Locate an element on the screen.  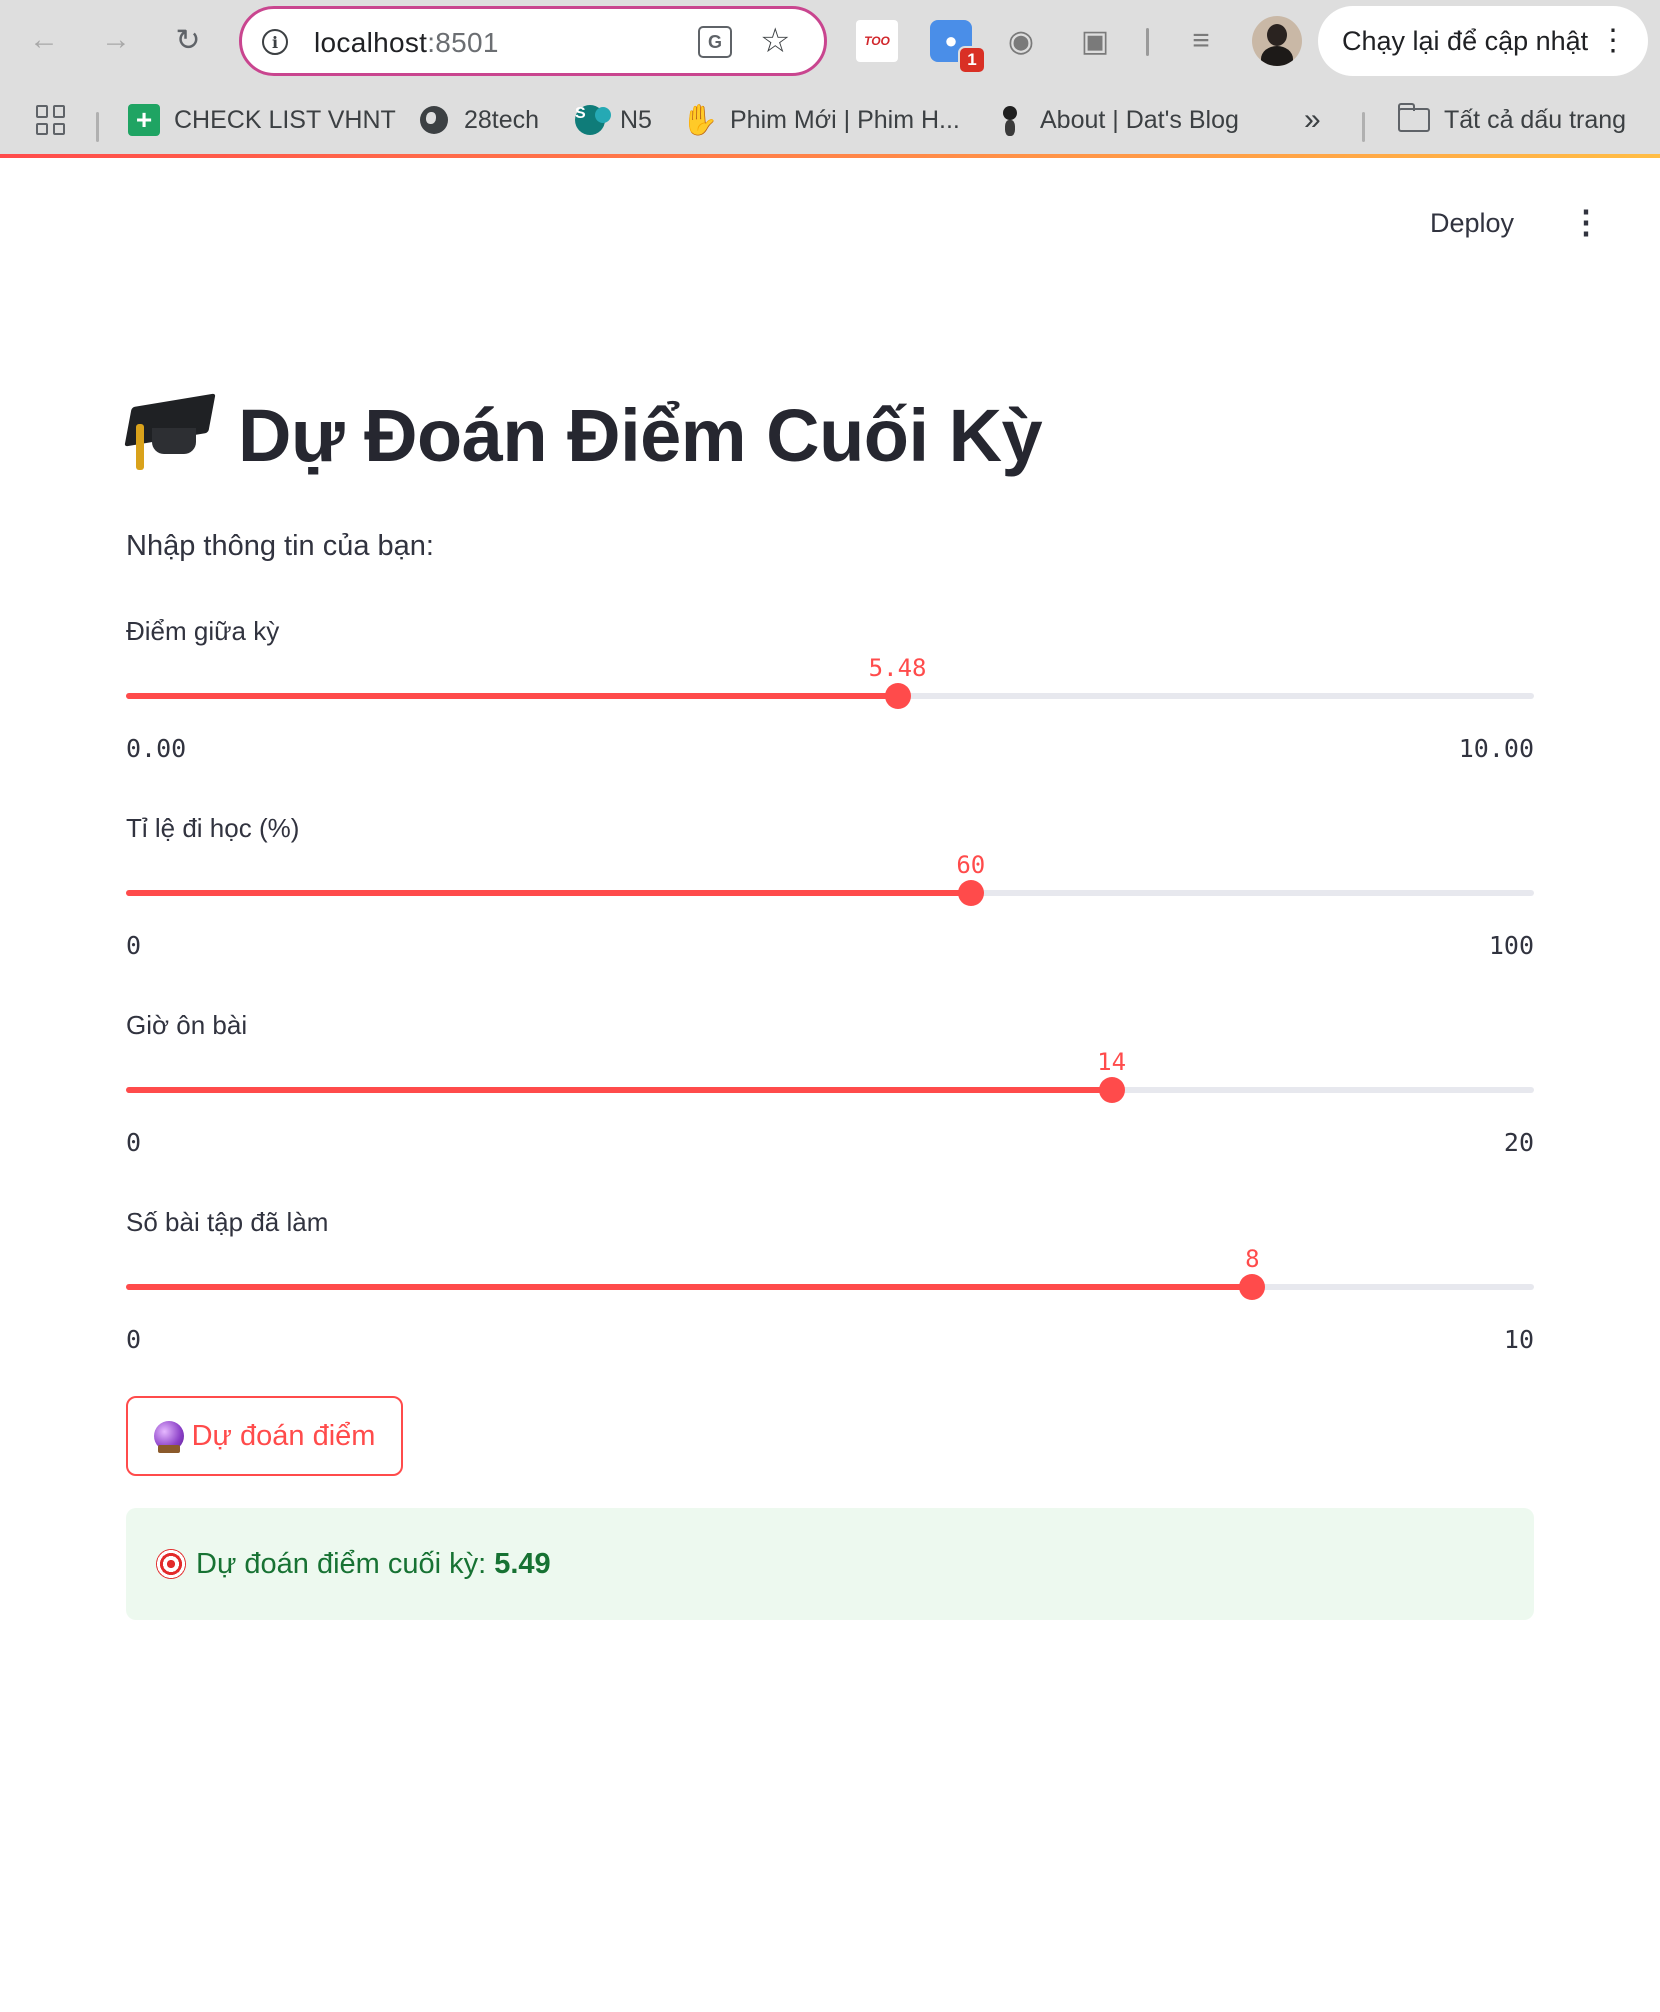
bookmark-28tech: 28tech is located at coordinates (478, 120).